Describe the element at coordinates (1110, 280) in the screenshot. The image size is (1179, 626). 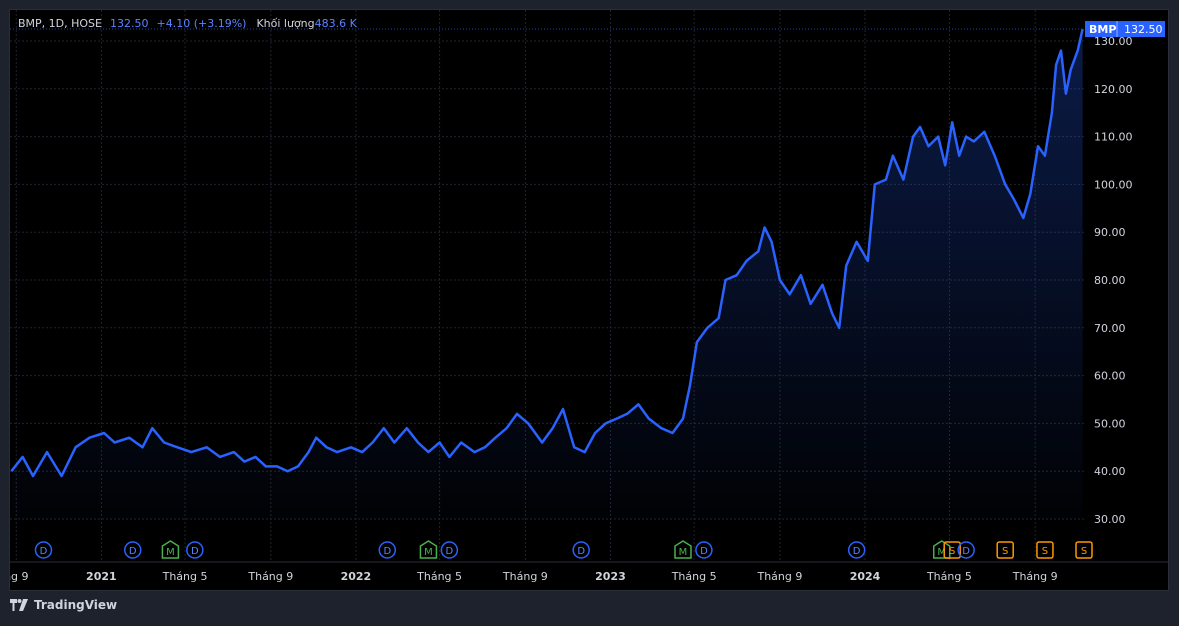
I see `y-tick-label: 80.00` at that location.